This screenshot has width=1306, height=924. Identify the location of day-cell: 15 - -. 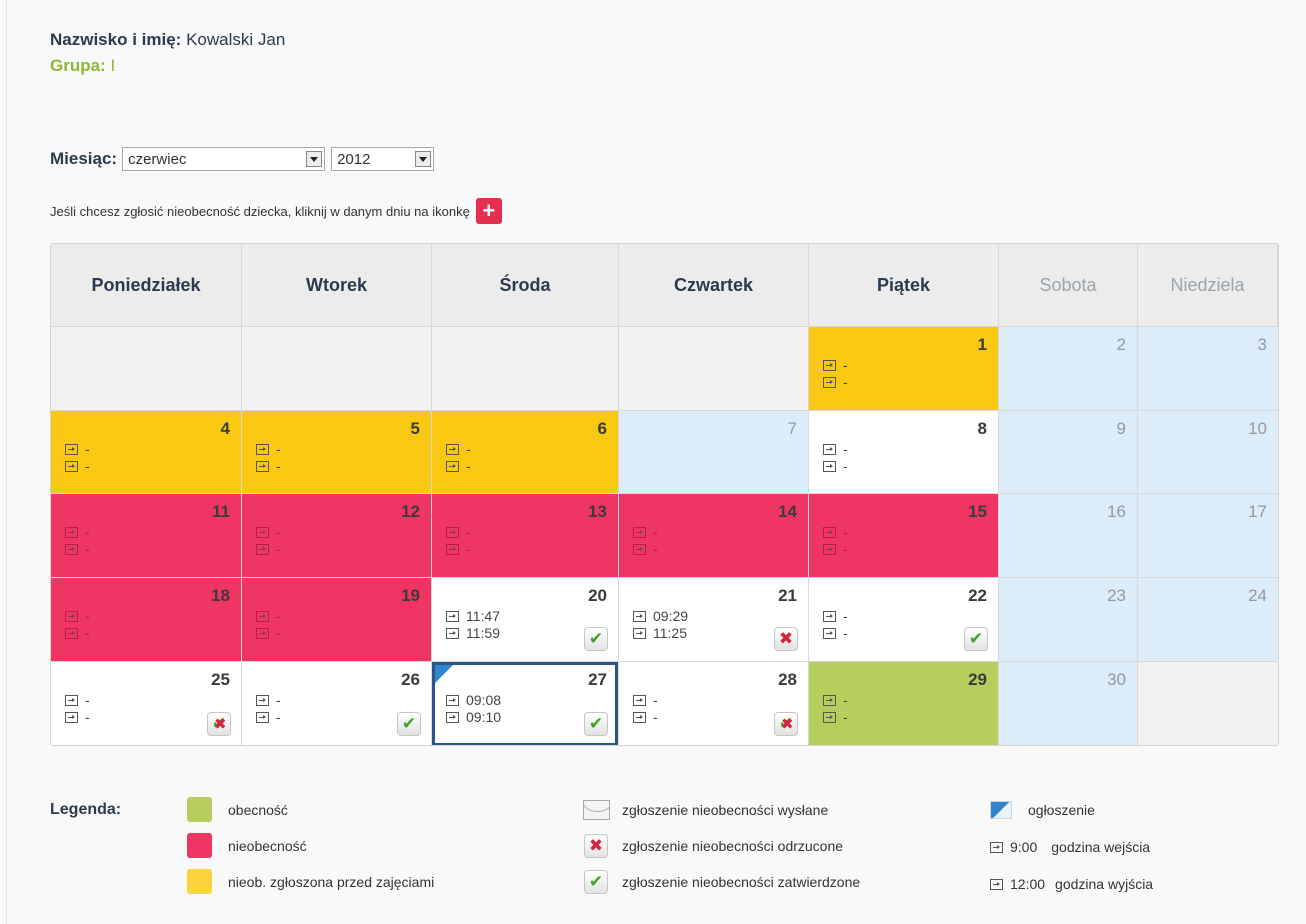
(904, 536).